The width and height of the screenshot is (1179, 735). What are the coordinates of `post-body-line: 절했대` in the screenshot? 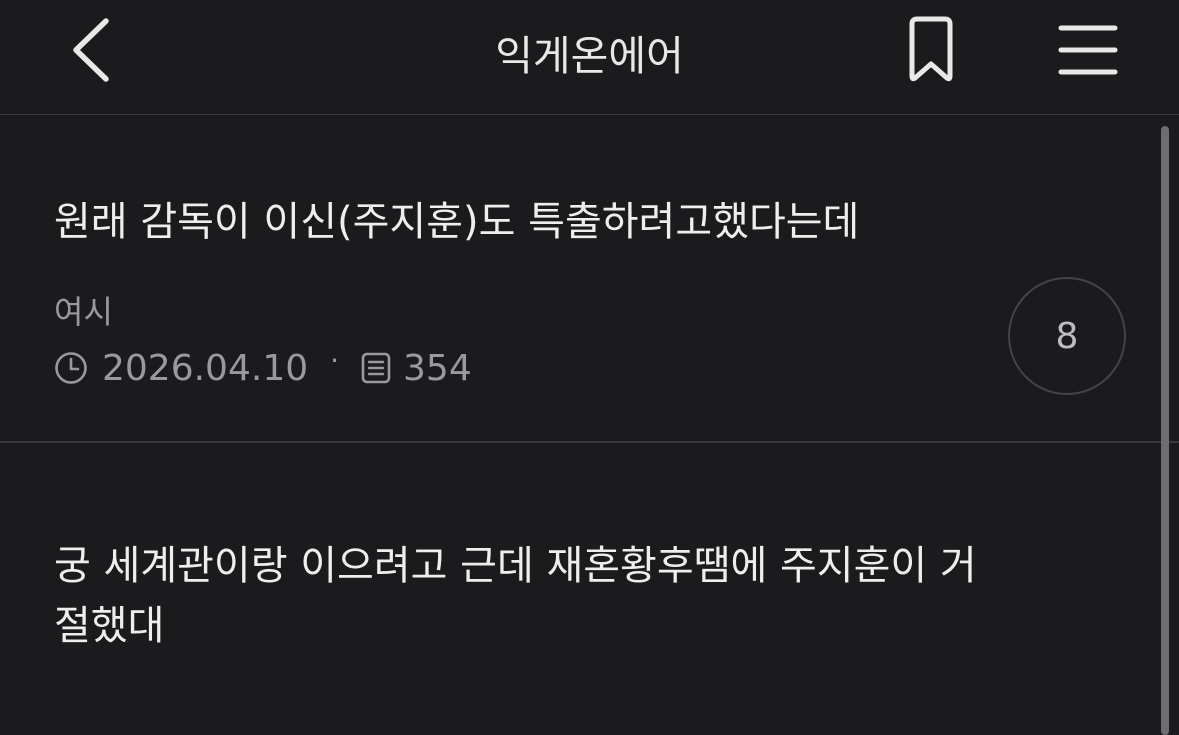 It's located at (109, 626).